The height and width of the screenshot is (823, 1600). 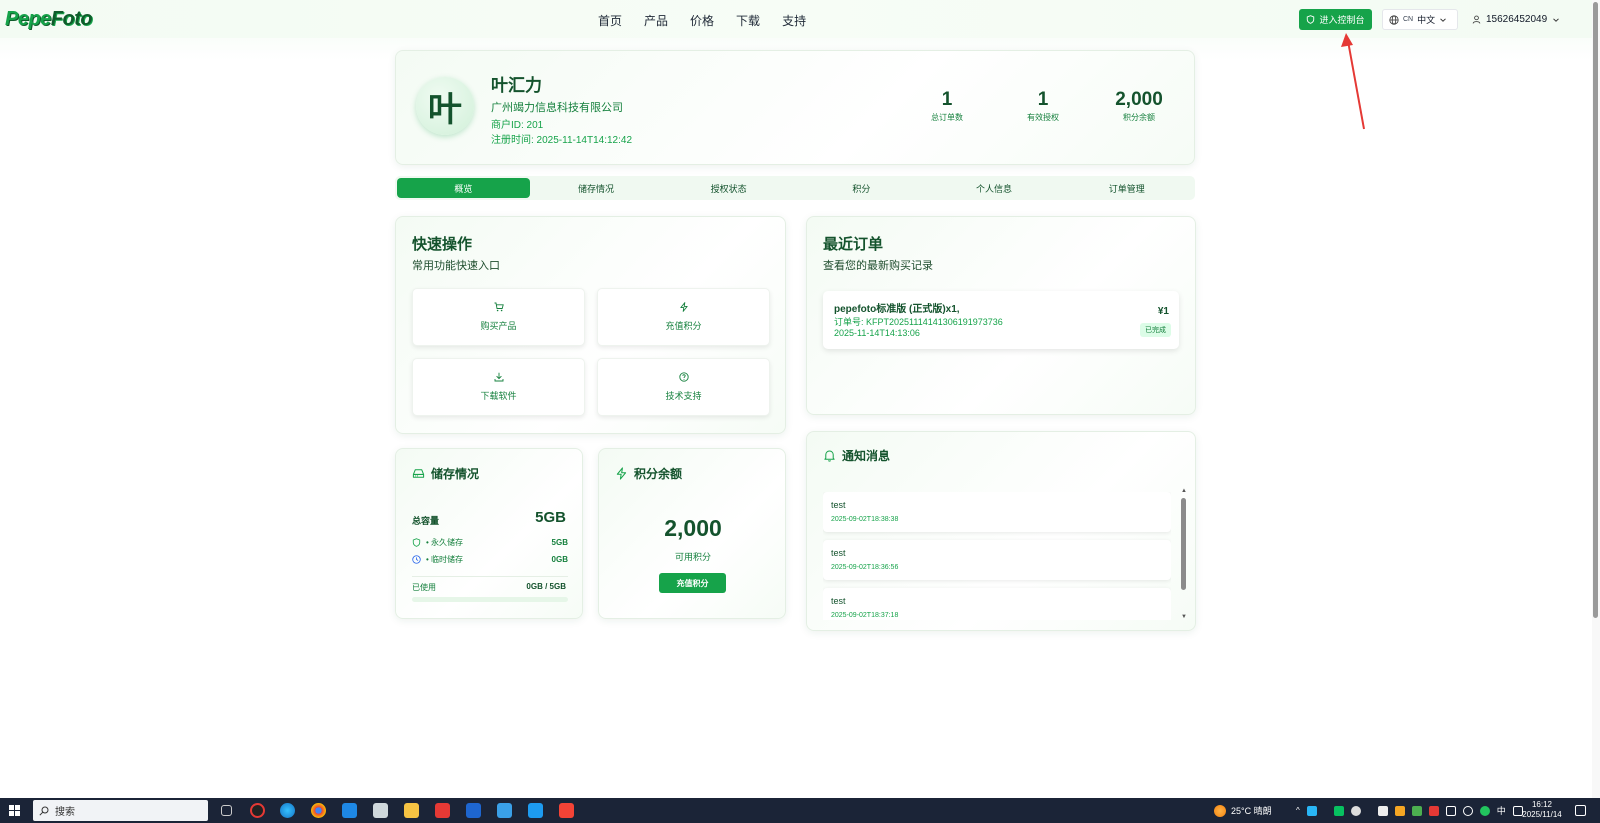 I want to click on notification-item: test 2025-09-02T18:36:56, so click(x=997, y=560).